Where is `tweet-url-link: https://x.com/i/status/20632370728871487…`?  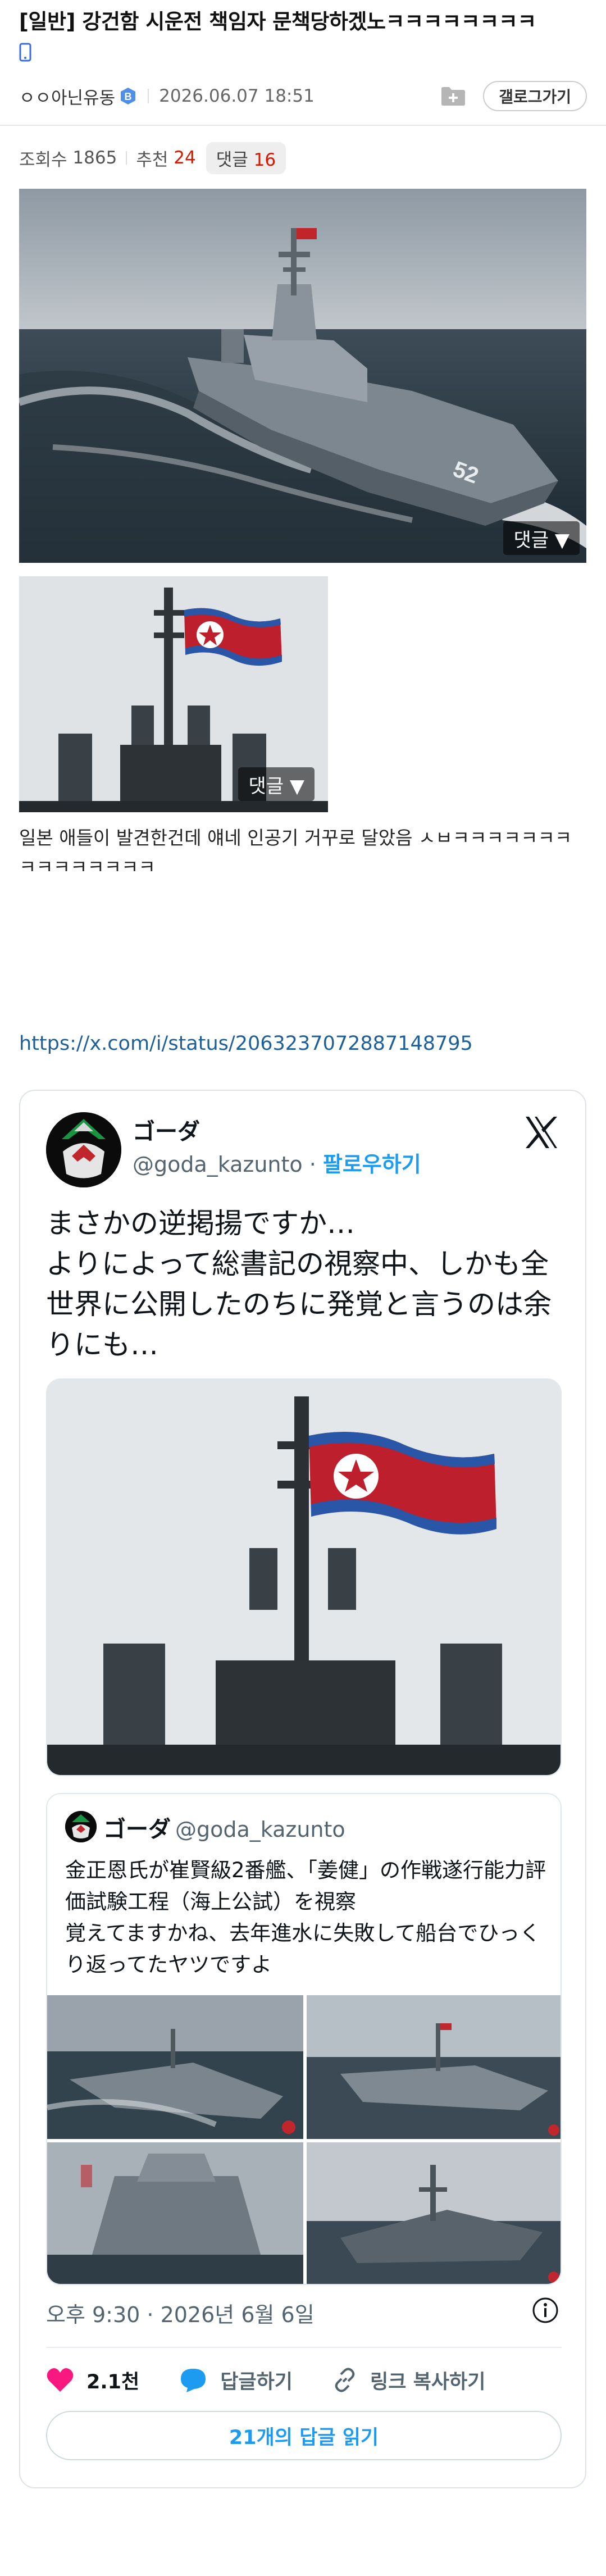
tweet-url-link: https://x.com/i/status/20632370728871487… is located at coordinates (246, 1043).